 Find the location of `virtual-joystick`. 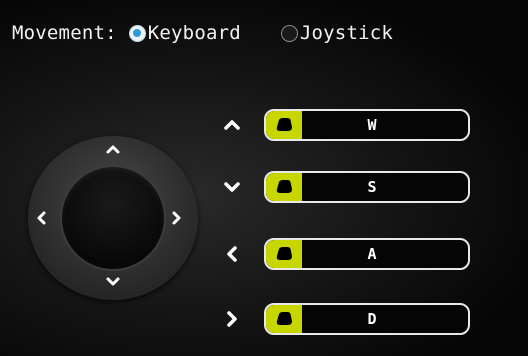

virtual-joystick is located at coordinates (113, 218).